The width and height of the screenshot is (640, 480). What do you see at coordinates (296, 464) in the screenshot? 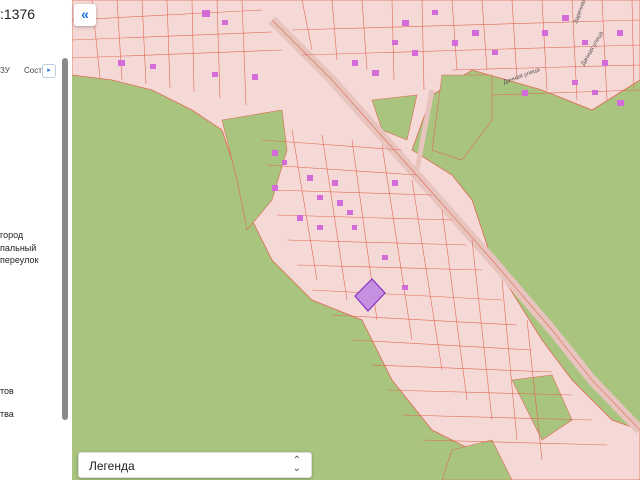
I see `chevron-updown-icon: ⌃ ⌄` at bounding box center [296, 464].